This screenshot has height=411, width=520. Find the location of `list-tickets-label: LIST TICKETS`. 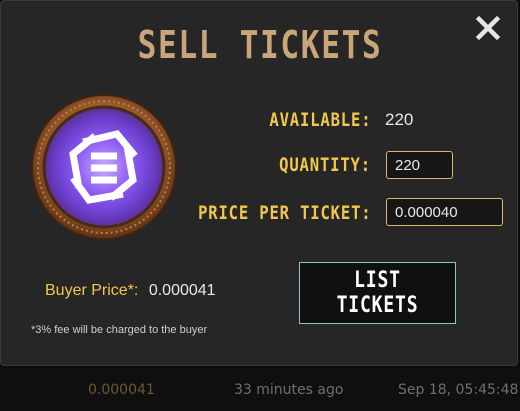

list-tickets-label: LIST TICKETS is located at coordinates (377, 293).